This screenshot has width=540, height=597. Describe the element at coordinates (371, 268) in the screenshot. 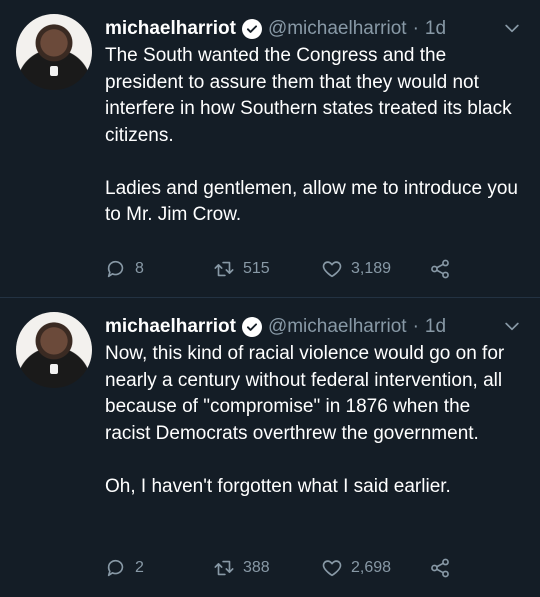

I see `like-count: 3,189` at that location.